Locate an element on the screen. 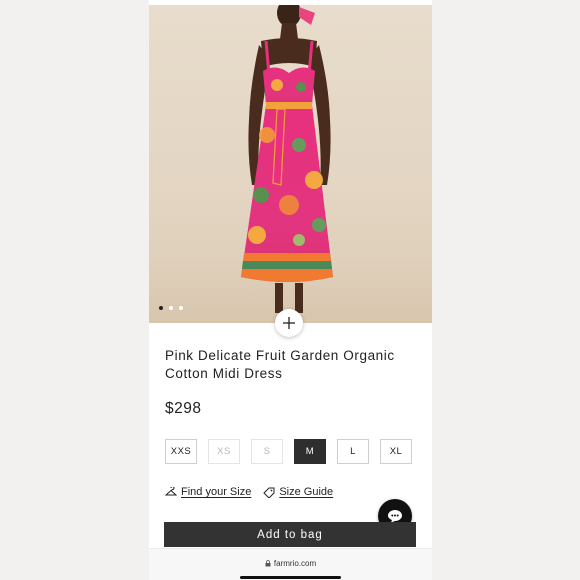  size-option-xxs: XXS is located at coordinates (181, 451).